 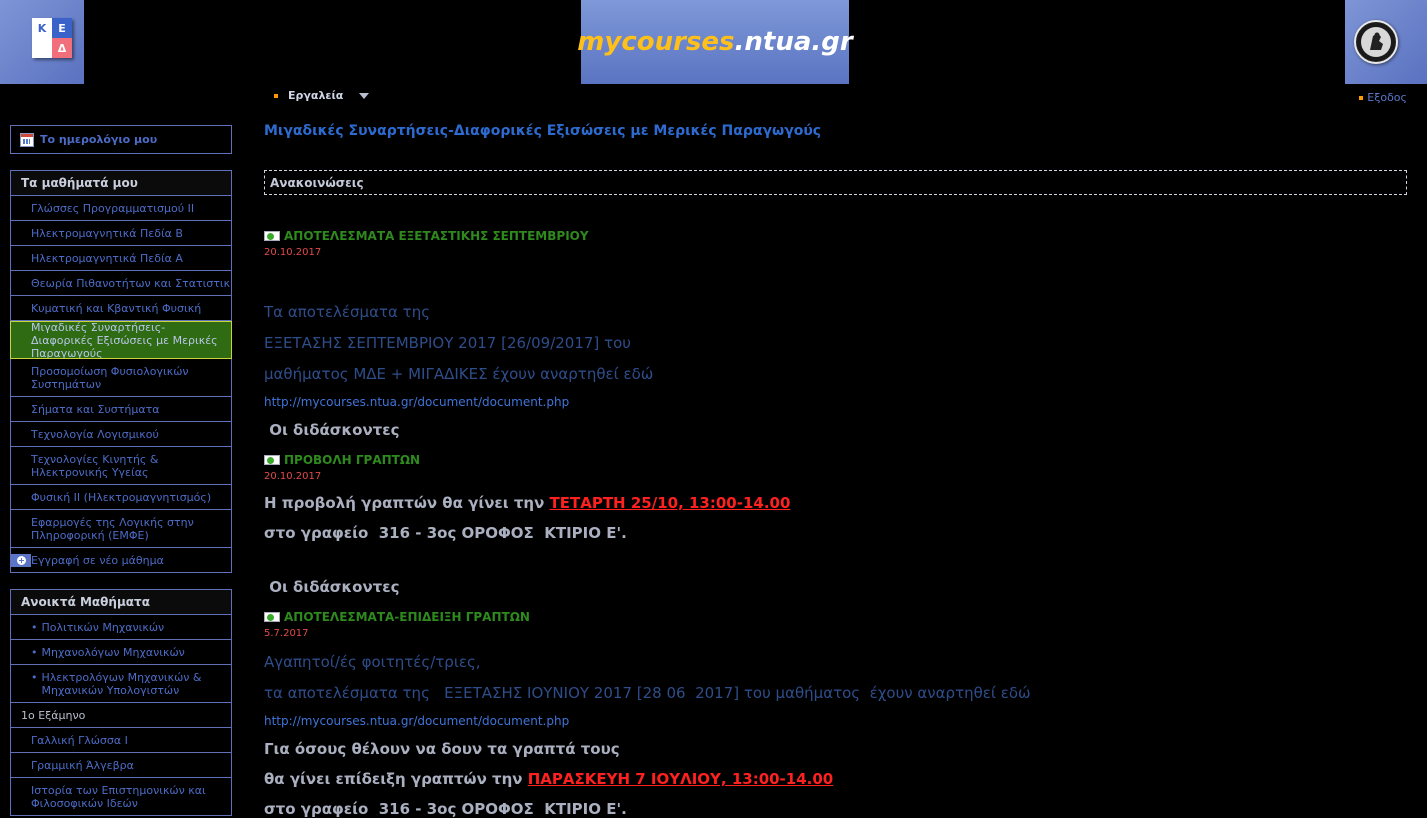 I want to click on announcement-title: ΑΠΟΤΕΛΕΣΜΑΤΑ-ΕΠΙΔΕΙΞΗ ΓΡΑΠΤΩΝ, so click(x=407, y=617).